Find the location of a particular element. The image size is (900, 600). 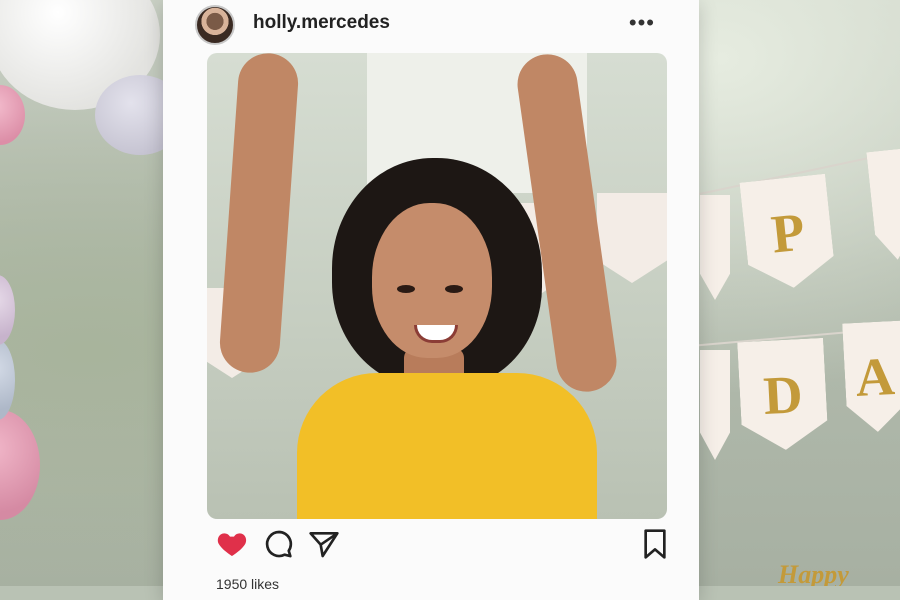

heart-icon is located at coordinates (232, 544).